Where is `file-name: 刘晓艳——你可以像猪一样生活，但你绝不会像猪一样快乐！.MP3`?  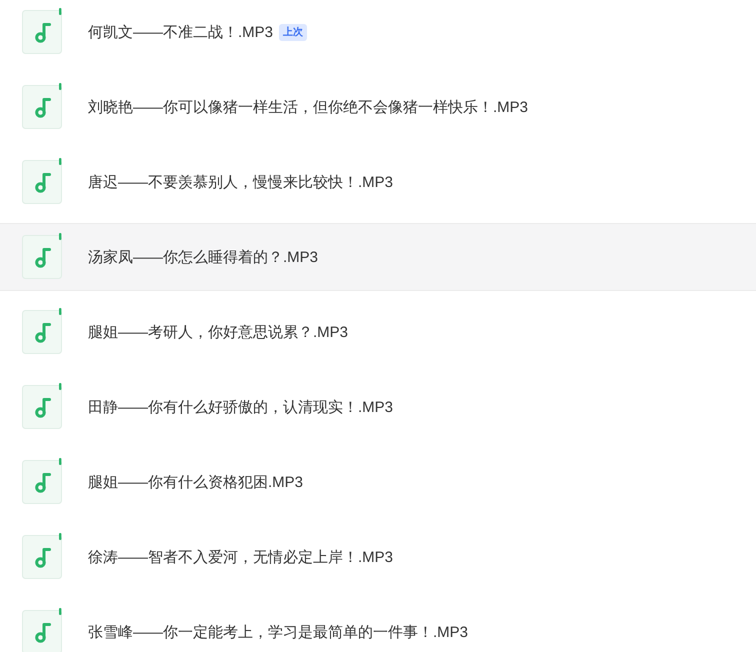 file-name: 刘晓艳——你可以像猪一样生活，但你绝不会像猪一样快乐！.MP3 is located at coordinates (308, 107).